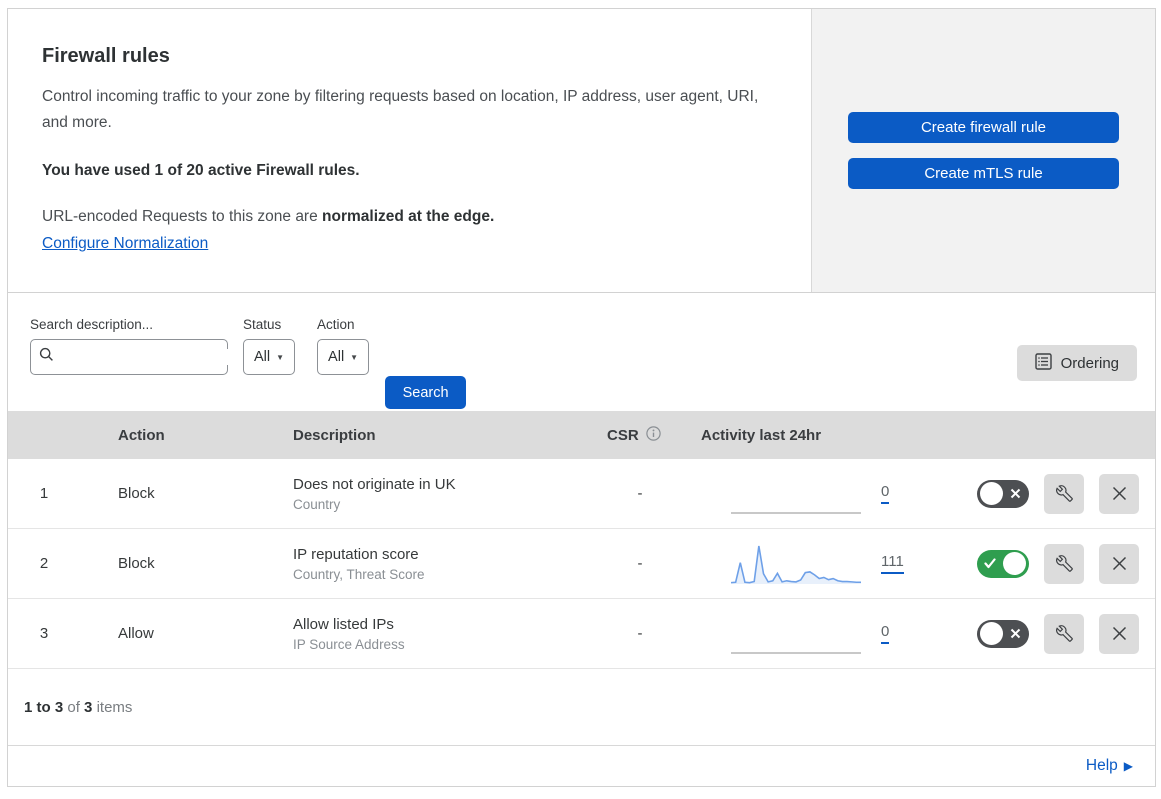 The width and height of the screenshot is (1161, 799). I want to click on create-mtls-rule-button: Create mTLS rule, so click(983, 173).